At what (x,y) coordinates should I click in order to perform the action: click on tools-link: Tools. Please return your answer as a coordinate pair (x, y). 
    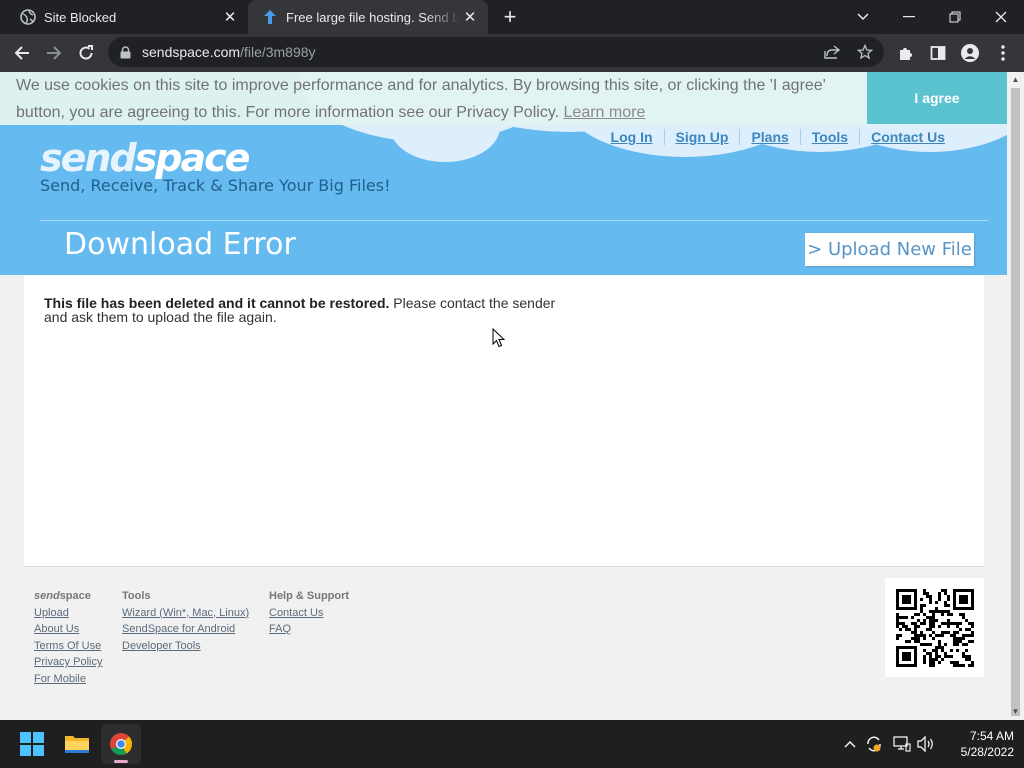
    Looking at the image, I should click on (829, 137).